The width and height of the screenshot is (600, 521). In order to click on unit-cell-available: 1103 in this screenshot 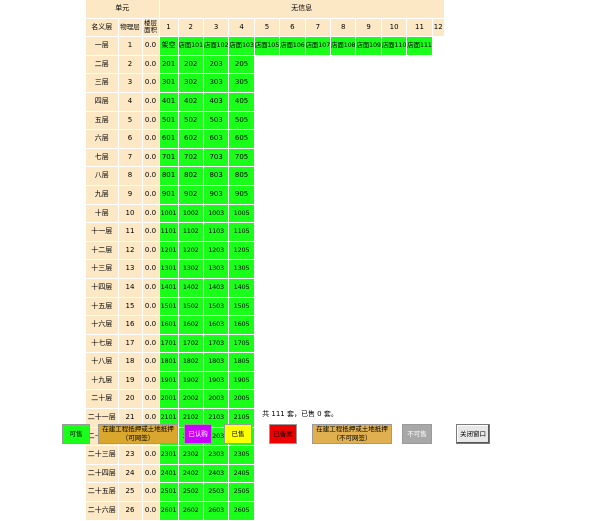, I will do `click(216, 232)`.